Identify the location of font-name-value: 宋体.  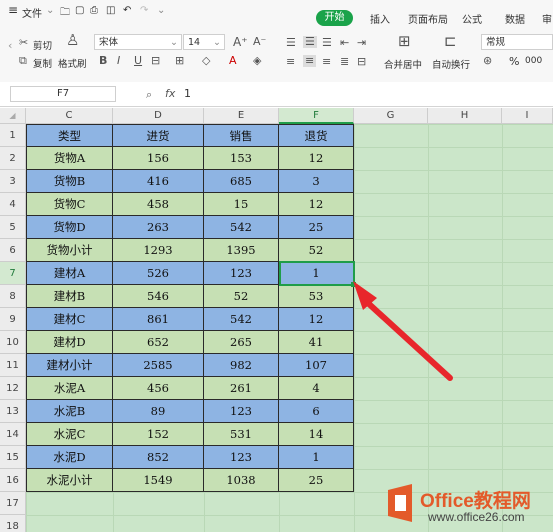
(109, 42).